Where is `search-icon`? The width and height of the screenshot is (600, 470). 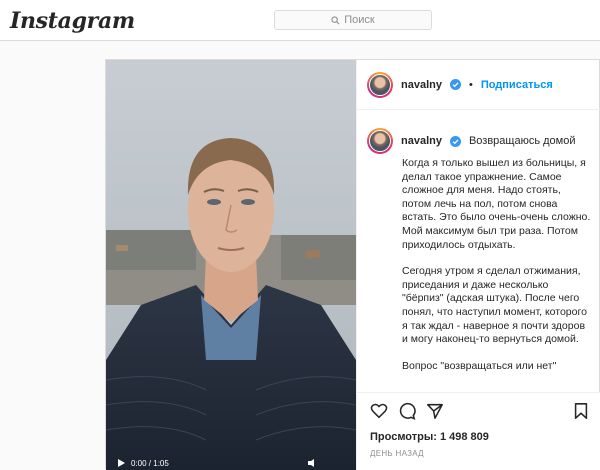
search-icon is located at coordinates (335, 19).